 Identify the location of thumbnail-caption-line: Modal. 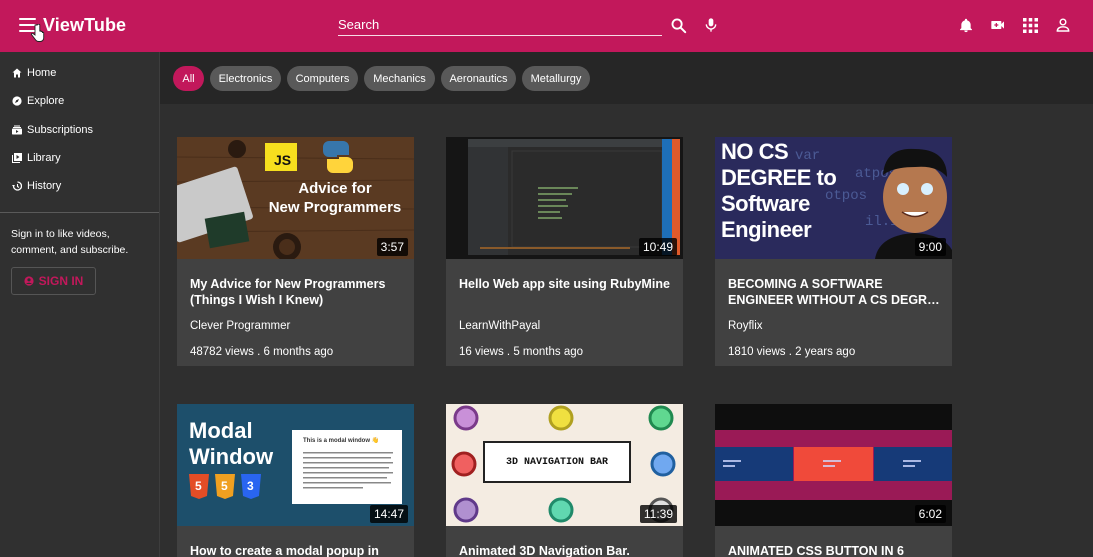
(221, 430).